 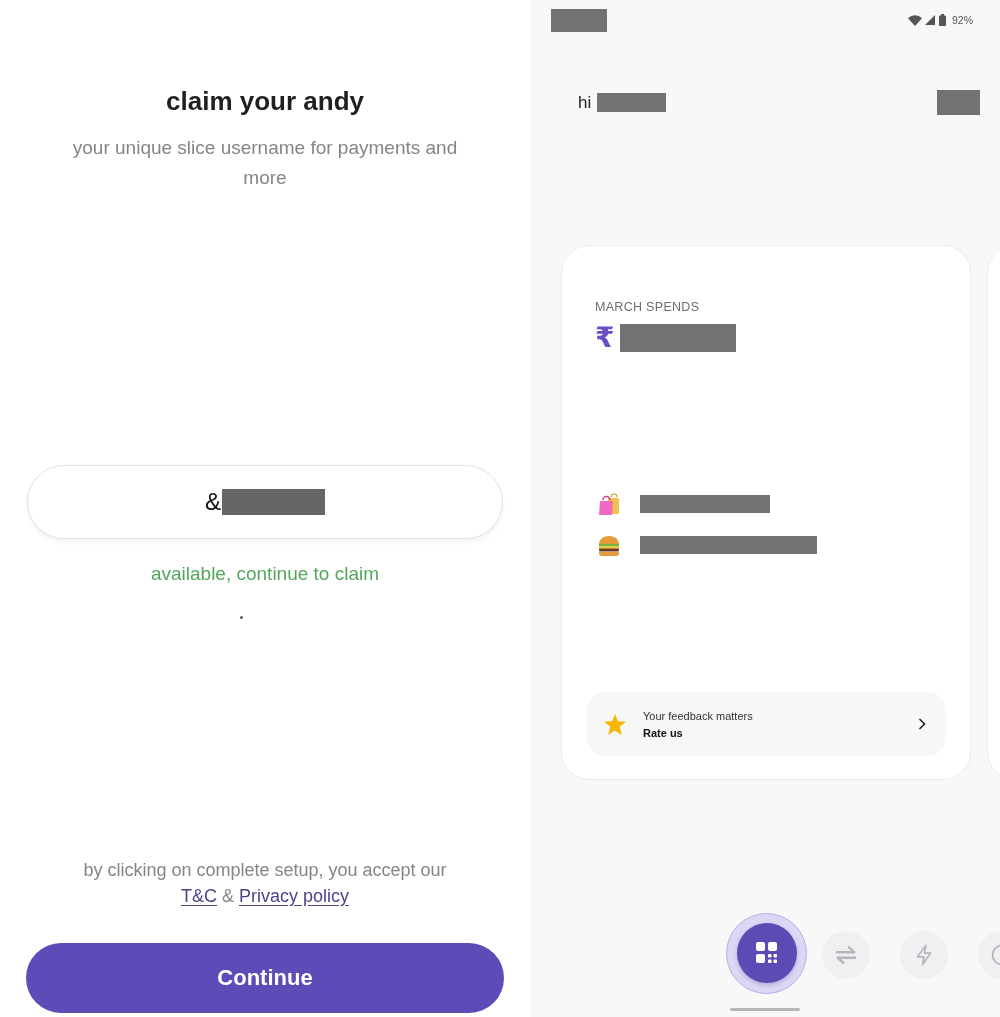 I want to click on page-subtitle: your unique slice username for payments and more, so click(x=265, y=163).